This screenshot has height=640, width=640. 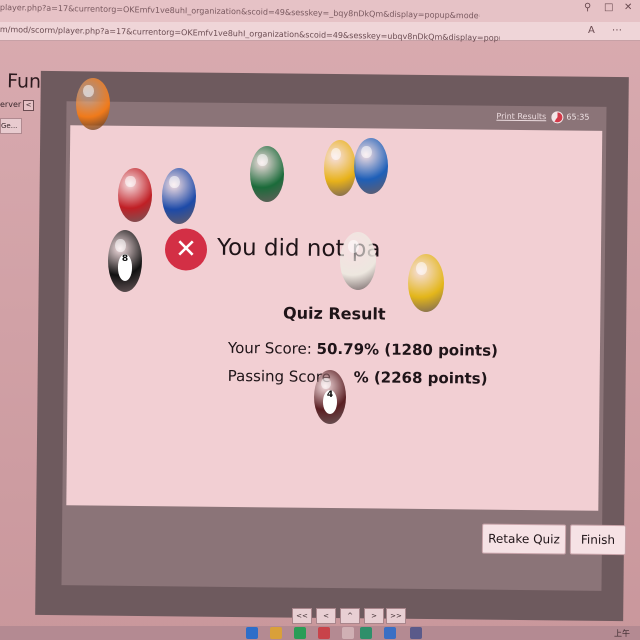 I want to click on your-score: Your Score: 50.79% (1280 points), so click(x=398, y=350).